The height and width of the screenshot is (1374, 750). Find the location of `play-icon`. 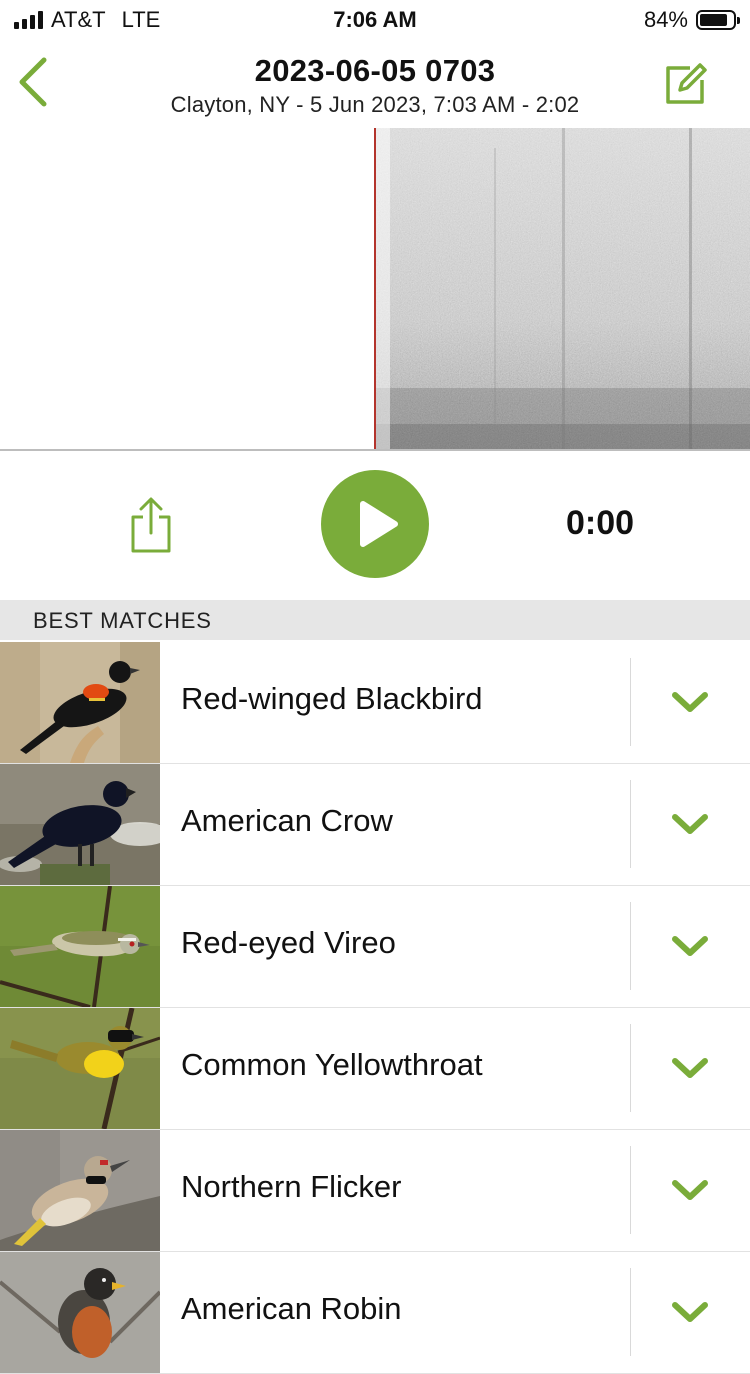

play-icon is located at coordinates (379, 524).